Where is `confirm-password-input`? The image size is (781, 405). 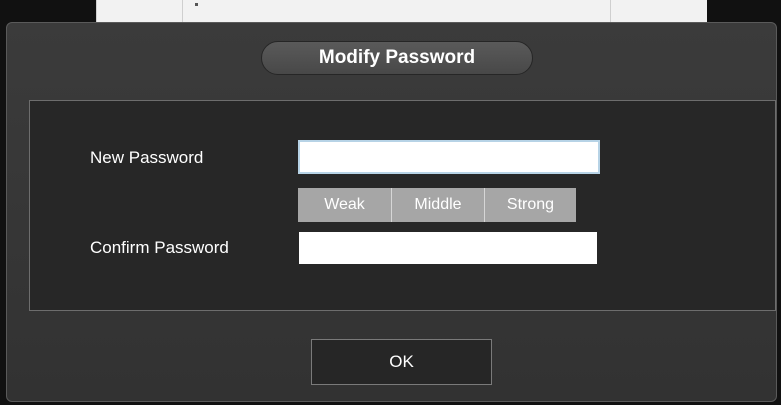
confirm-password-input is located at coordinates (448, 248).